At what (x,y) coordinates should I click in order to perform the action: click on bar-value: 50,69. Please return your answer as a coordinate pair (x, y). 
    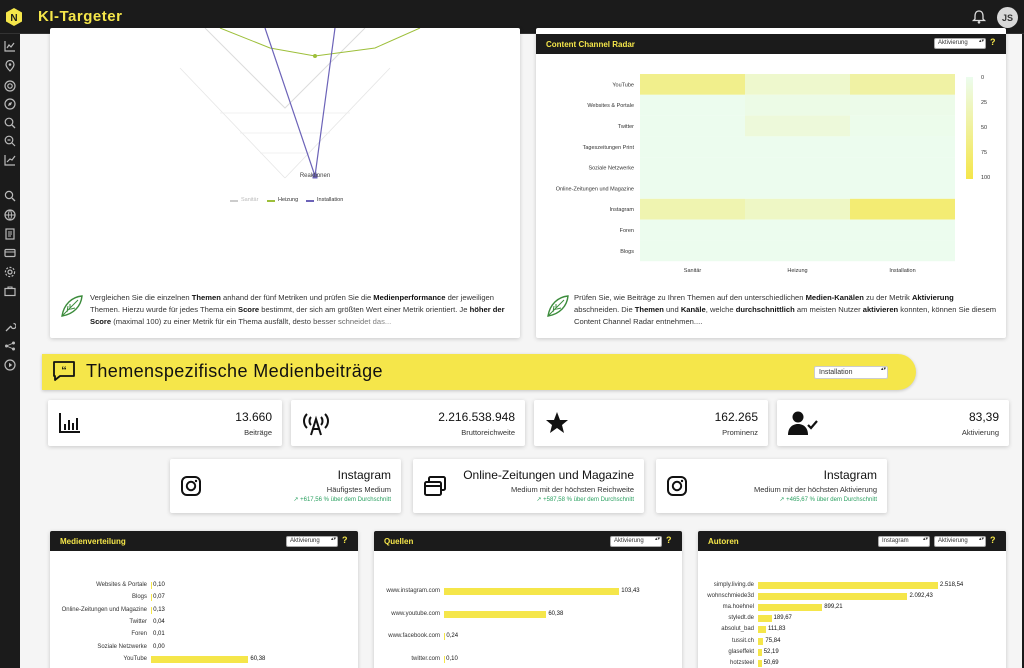
    Looking at the image, I should click on (771, 662).